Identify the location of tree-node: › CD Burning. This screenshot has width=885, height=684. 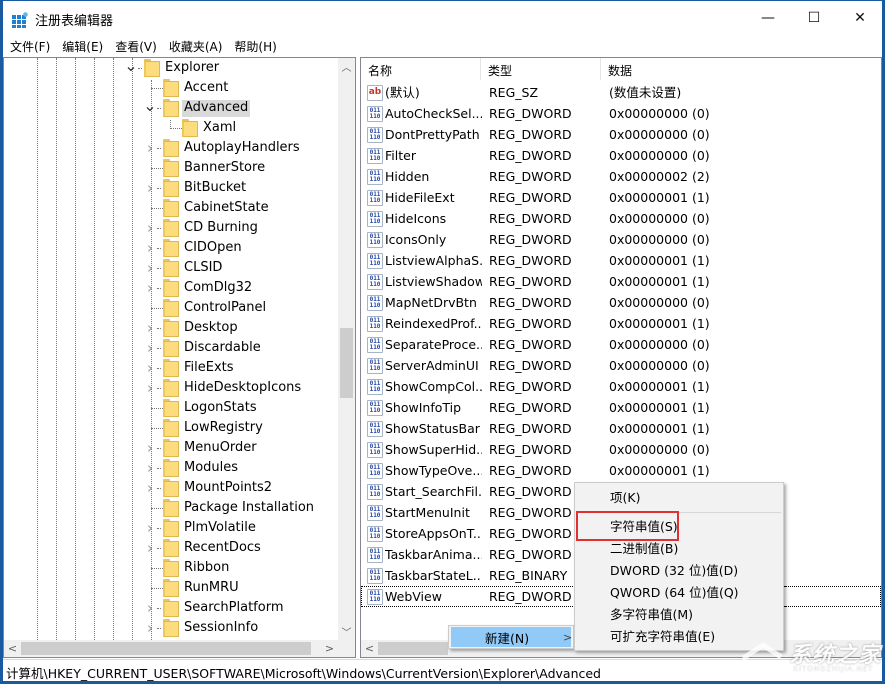
(170, 228).